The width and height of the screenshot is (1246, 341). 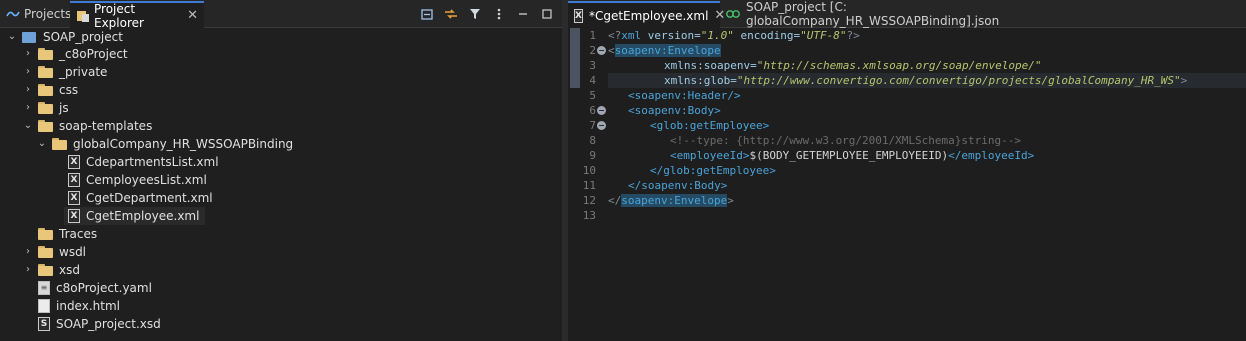 What do you see at coordinates (88, 306) in the screenshot?
I see `tree-item-label: index.html` at bounding box center [88, 306].